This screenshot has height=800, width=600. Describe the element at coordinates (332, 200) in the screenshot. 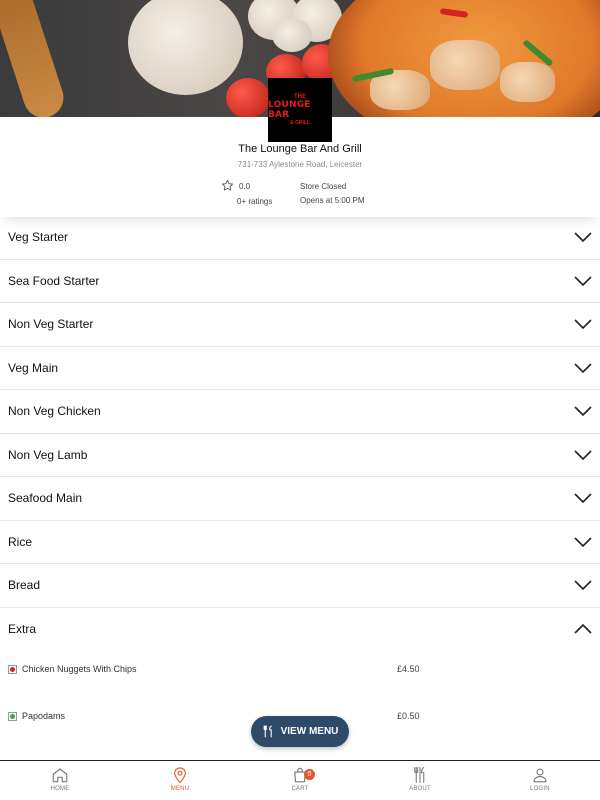

I see `opening-time: Opens at 5:00 PM` at that location.